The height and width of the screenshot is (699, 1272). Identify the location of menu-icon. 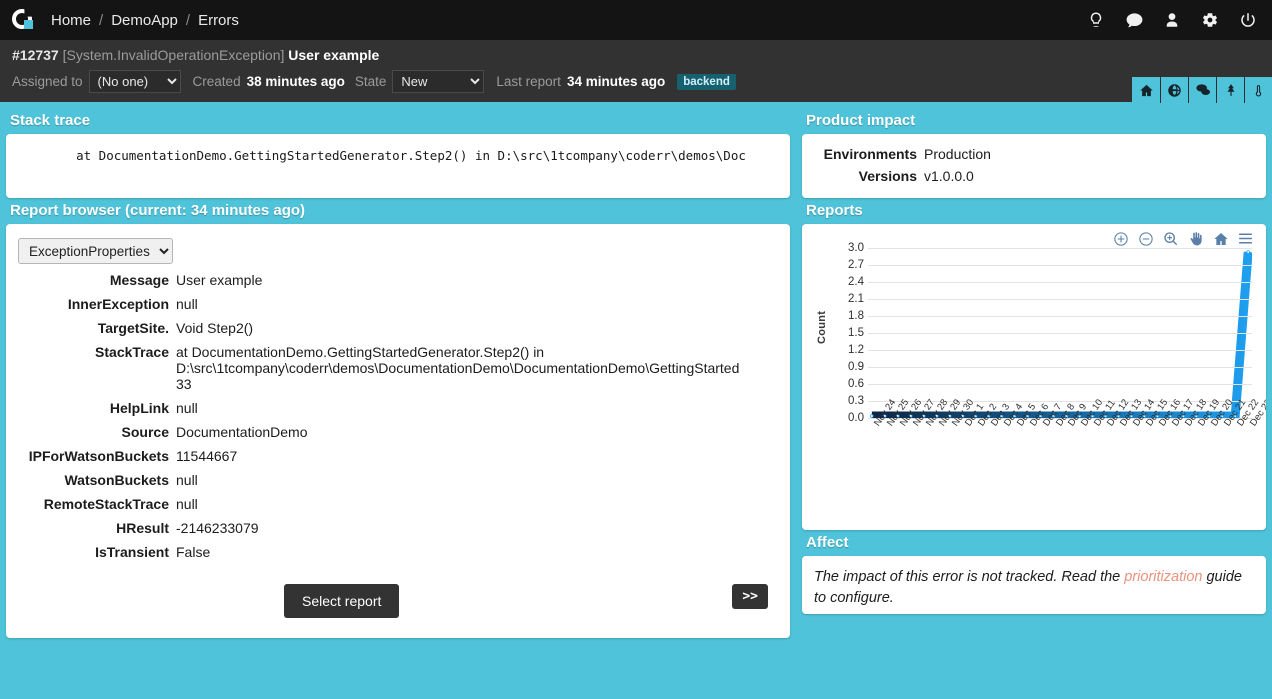
(1245, 238).